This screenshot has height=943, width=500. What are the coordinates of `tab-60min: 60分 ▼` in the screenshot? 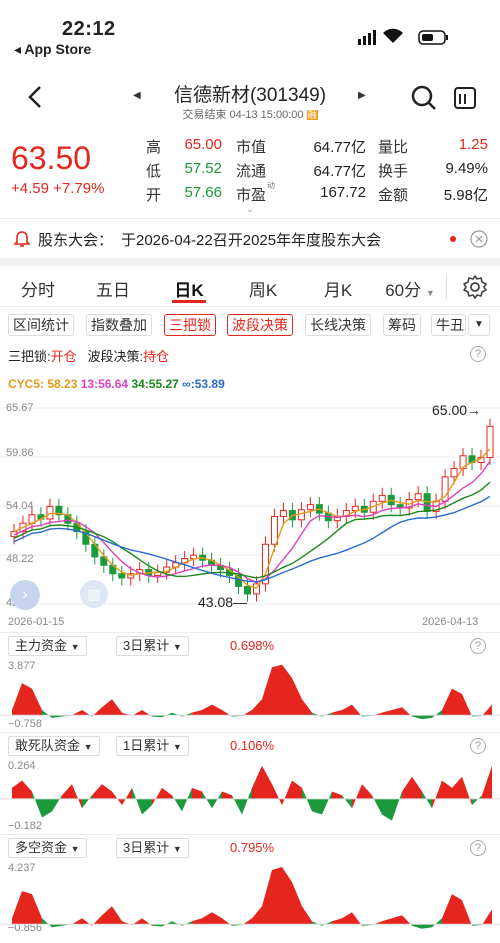 It's located at (410, 288).